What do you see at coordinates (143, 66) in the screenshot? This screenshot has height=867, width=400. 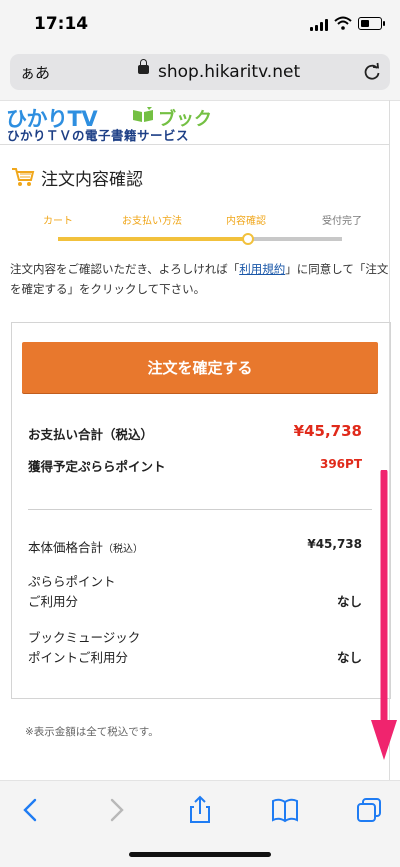 I see `lock-icon` at bounding box center [143, 66].